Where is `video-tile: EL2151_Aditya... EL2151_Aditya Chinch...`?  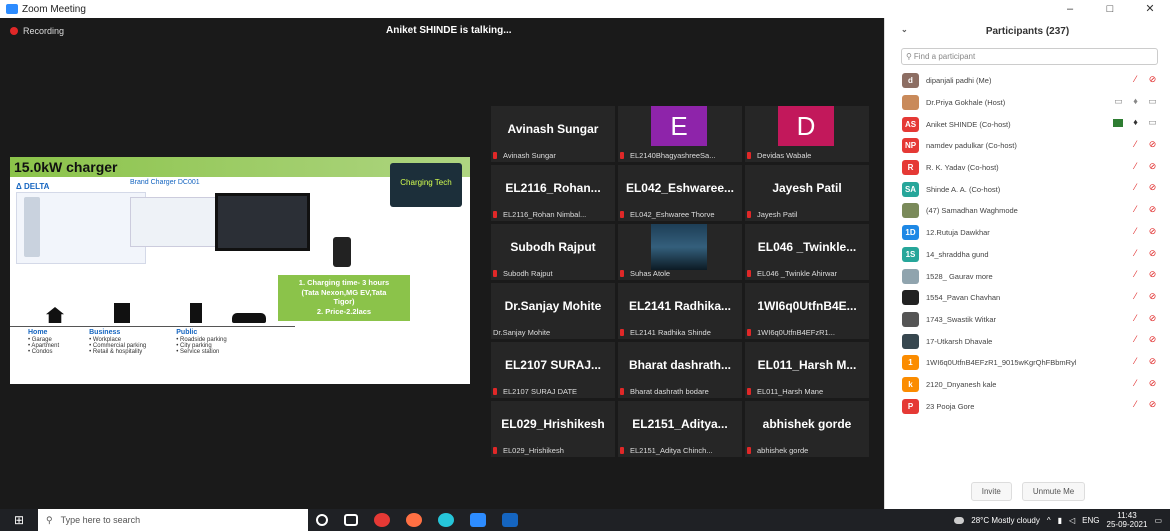
video-tile: EL2151_Aditya... EL2151_Aditya Chinch... is located at coordinates (680, 429).